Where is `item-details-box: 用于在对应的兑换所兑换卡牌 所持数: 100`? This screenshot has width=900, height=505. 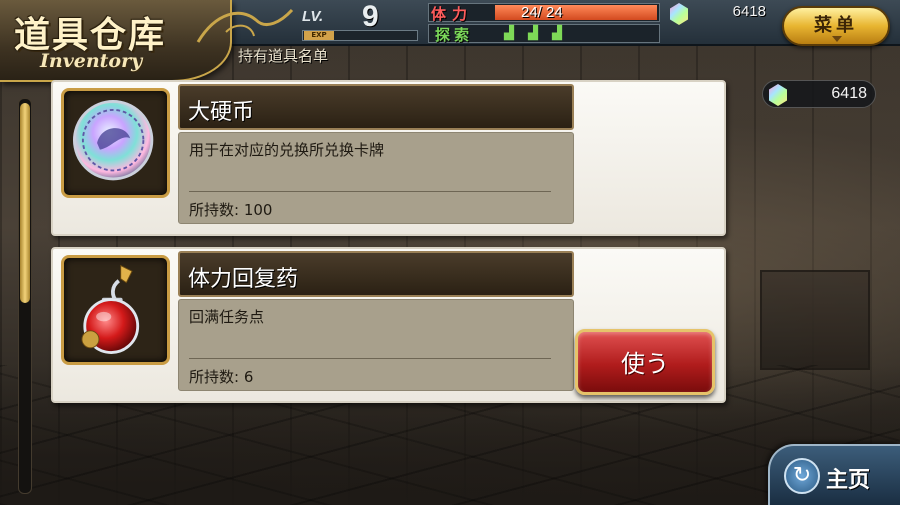 item-details-box: 用于在对应的兑换所兑换卡牌 所持数: 100 is located at coordinates (376, 178).